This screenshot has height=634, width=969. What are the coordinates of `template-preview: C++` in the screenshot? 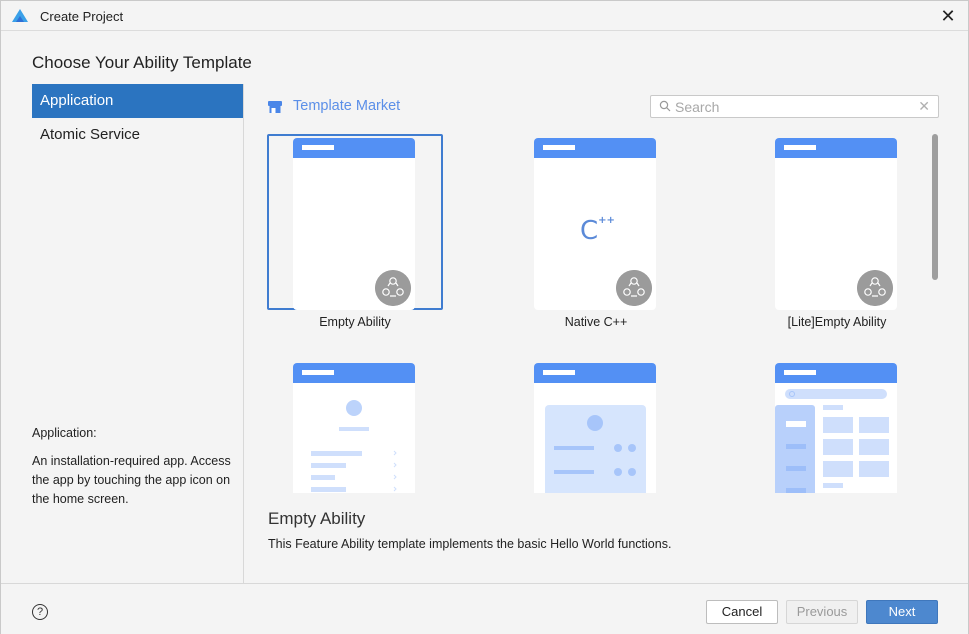 It's located at (595, 224).